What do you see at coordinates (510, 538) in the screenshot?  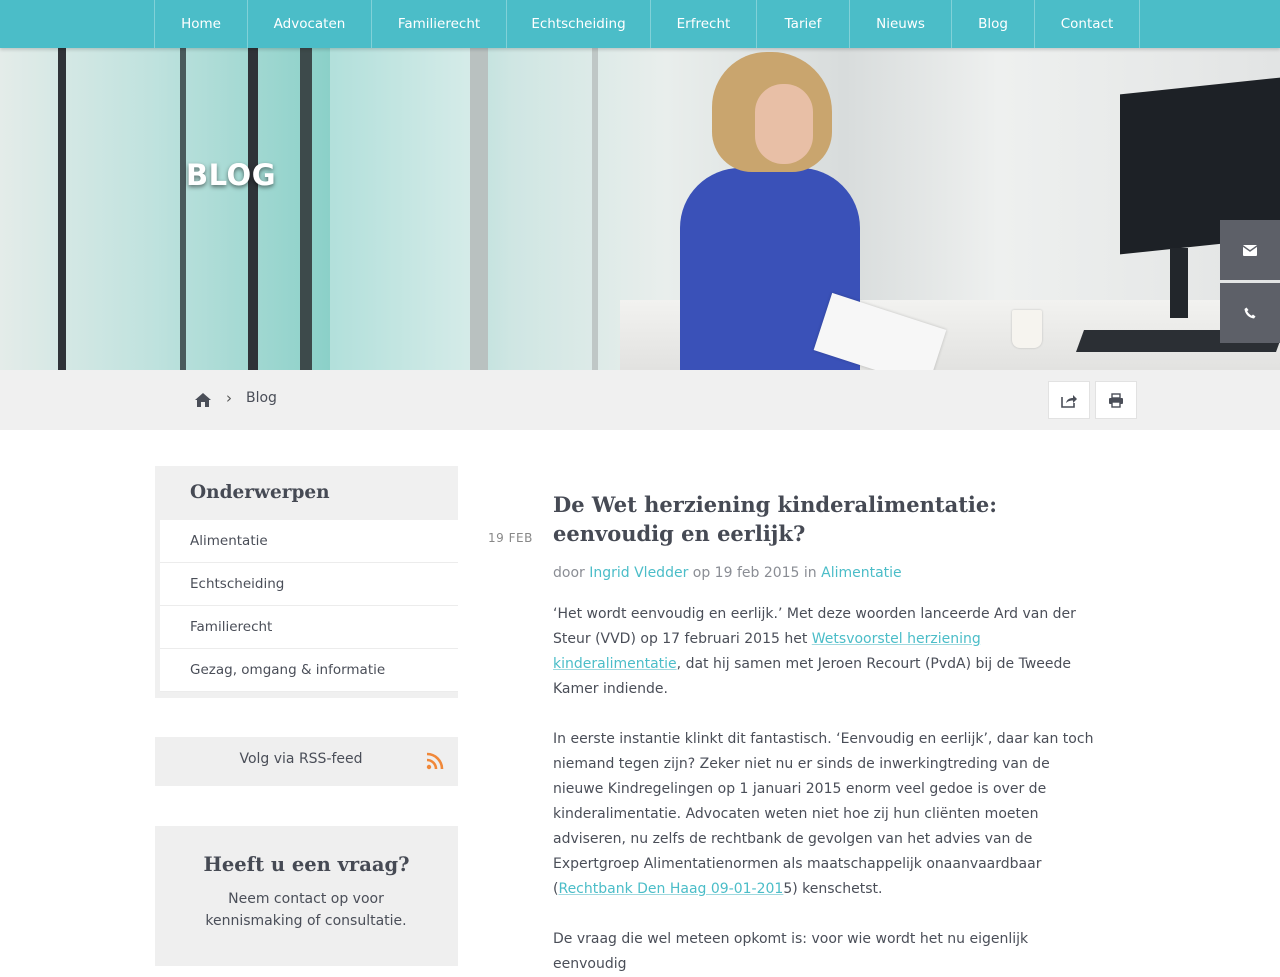 I see `post-date: 19 FEB` at bounding box center [510, 538].